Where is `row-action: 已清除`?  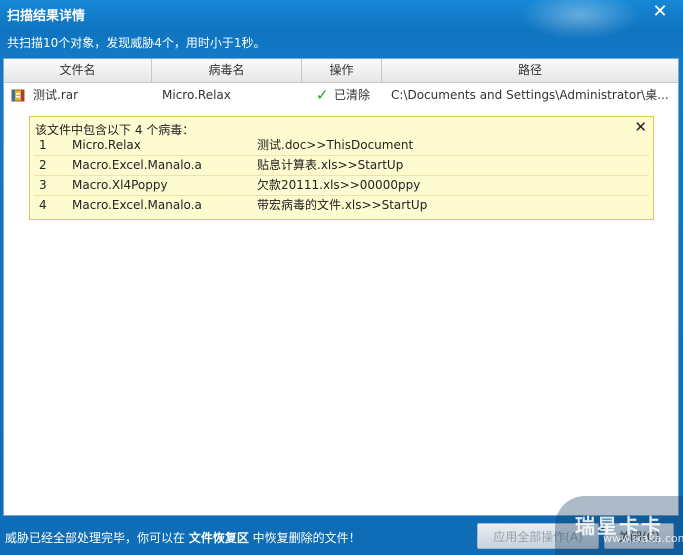 row-action: 已清除 is located at coordinates (352, 95).